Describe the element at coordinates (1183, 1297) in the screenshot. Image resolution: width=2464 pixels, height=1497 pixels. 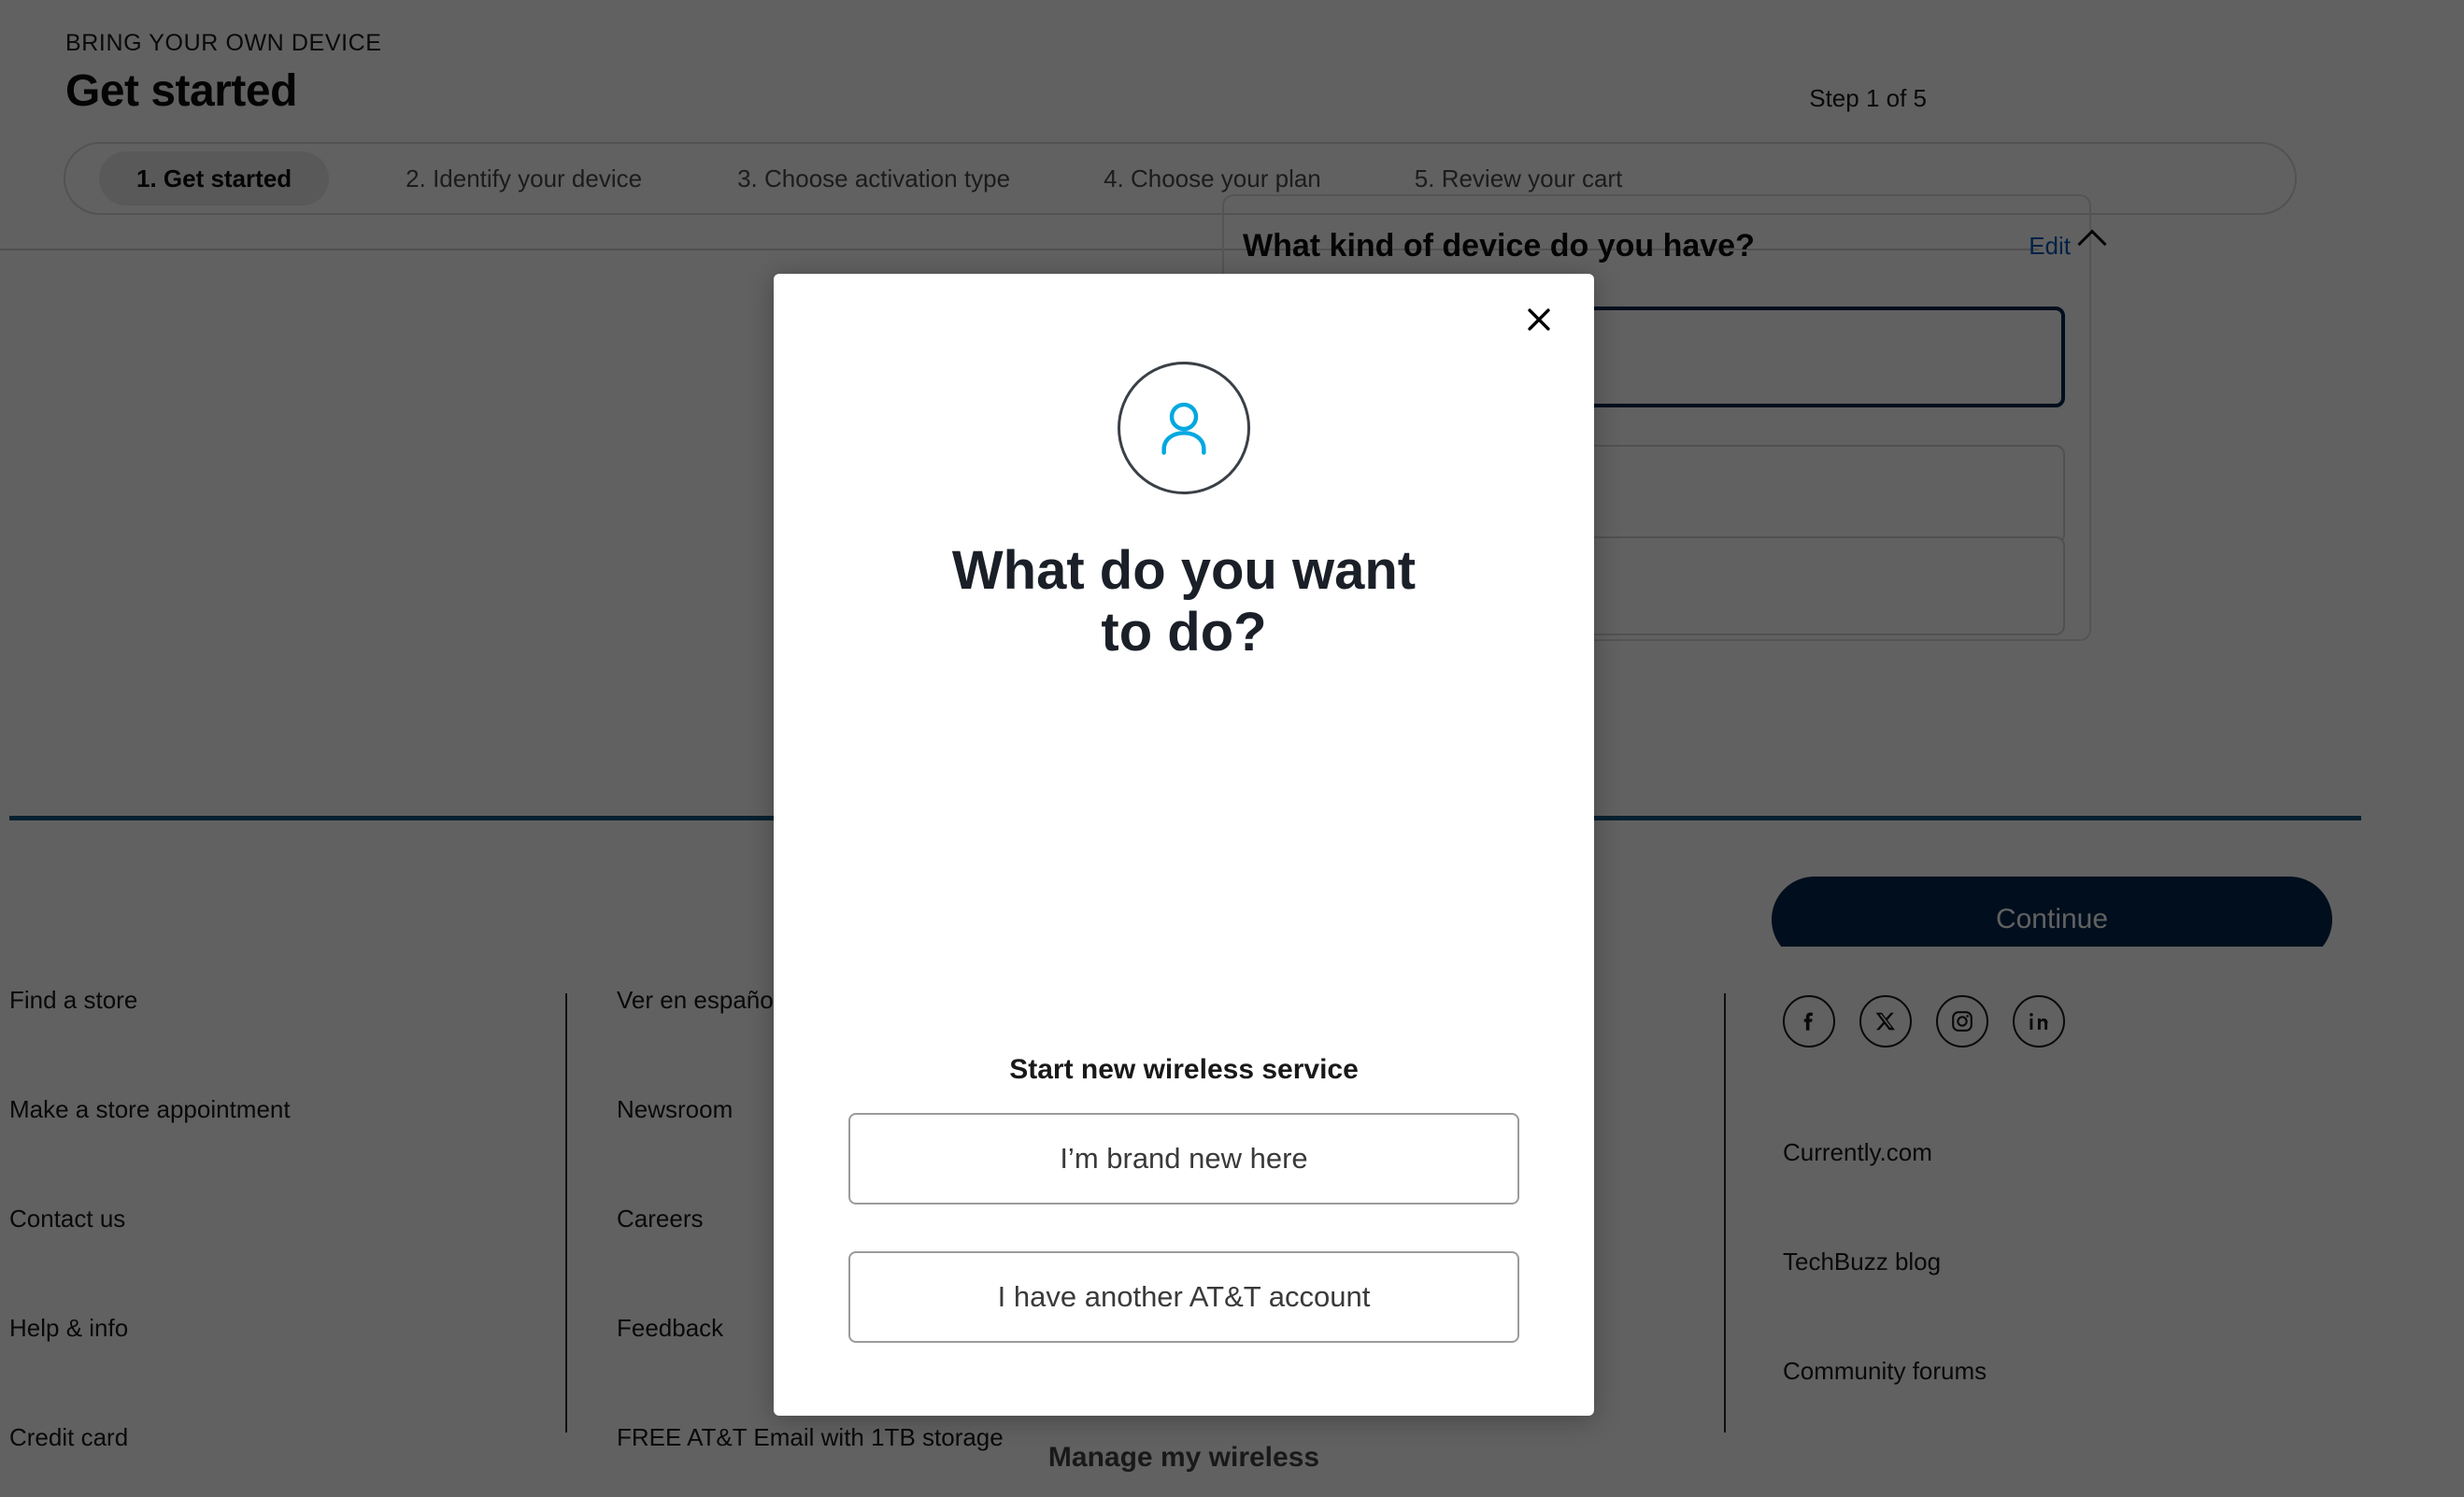
I see `option-another-att-account: I have another AT&T account` at that location.